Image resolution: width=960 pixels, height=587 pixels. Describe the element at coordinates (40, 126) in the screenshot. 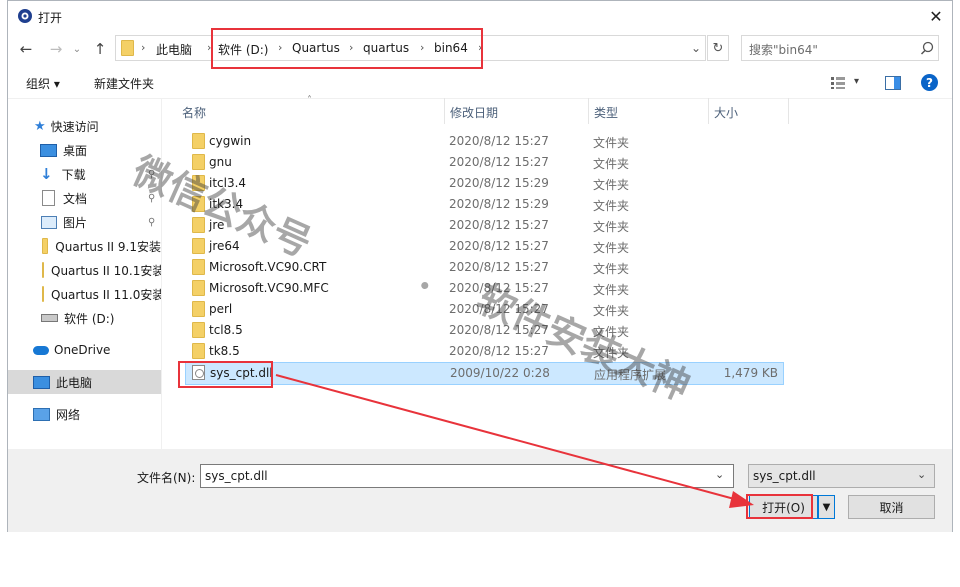

I see `star-icon: ★` at that location.